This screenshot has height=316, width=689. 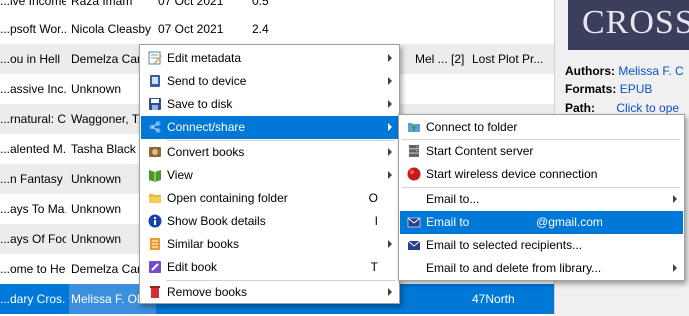 I want to click on title-cell: ...ou in Hell, so click(x=30, y=59).